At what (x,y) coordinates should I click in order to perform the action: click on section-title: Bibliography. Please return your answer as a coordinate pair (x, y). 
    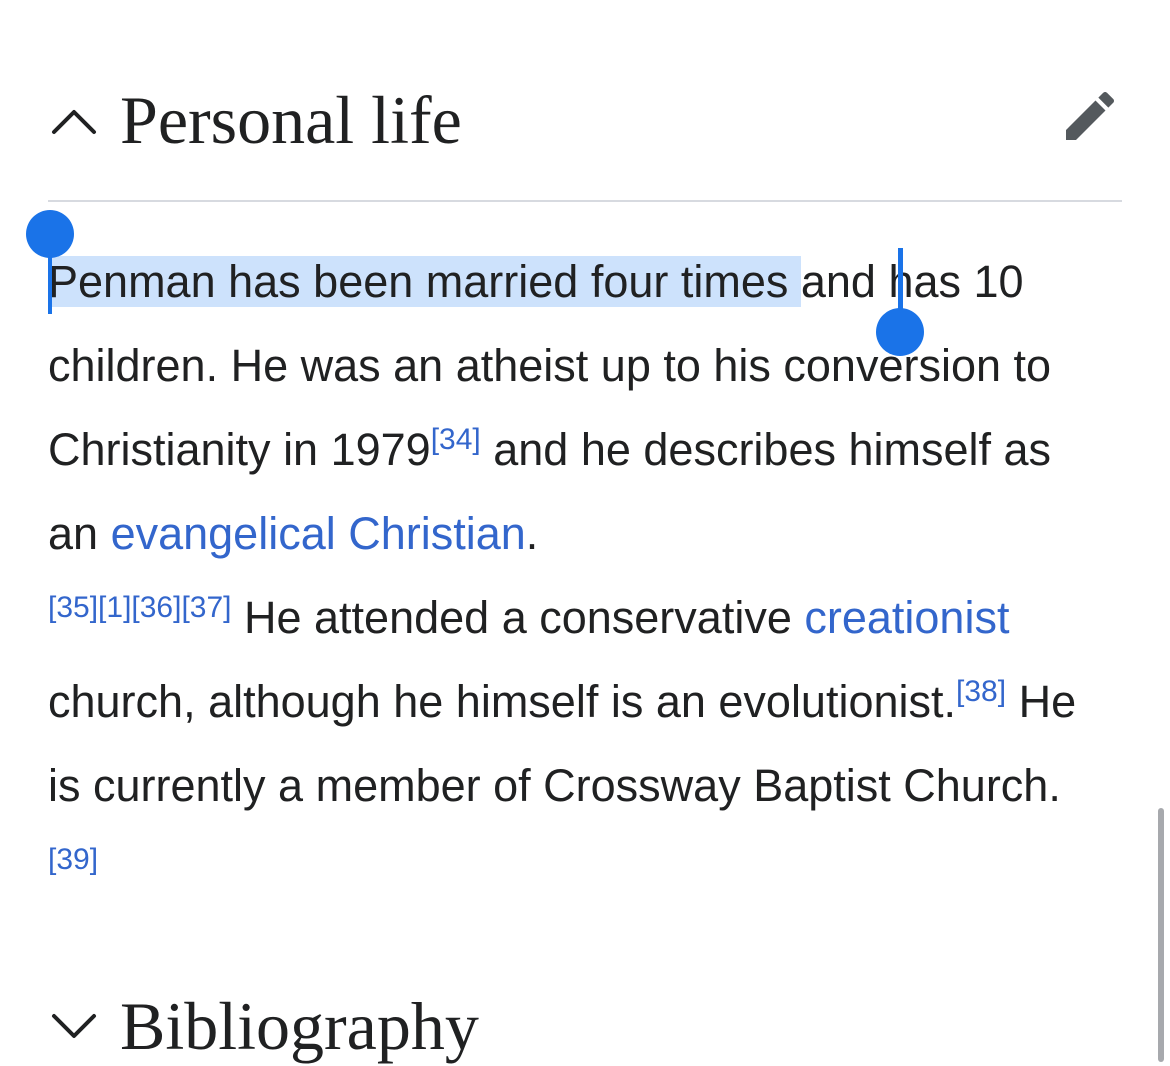
    Looking at the image, I should click on (299, 1026).